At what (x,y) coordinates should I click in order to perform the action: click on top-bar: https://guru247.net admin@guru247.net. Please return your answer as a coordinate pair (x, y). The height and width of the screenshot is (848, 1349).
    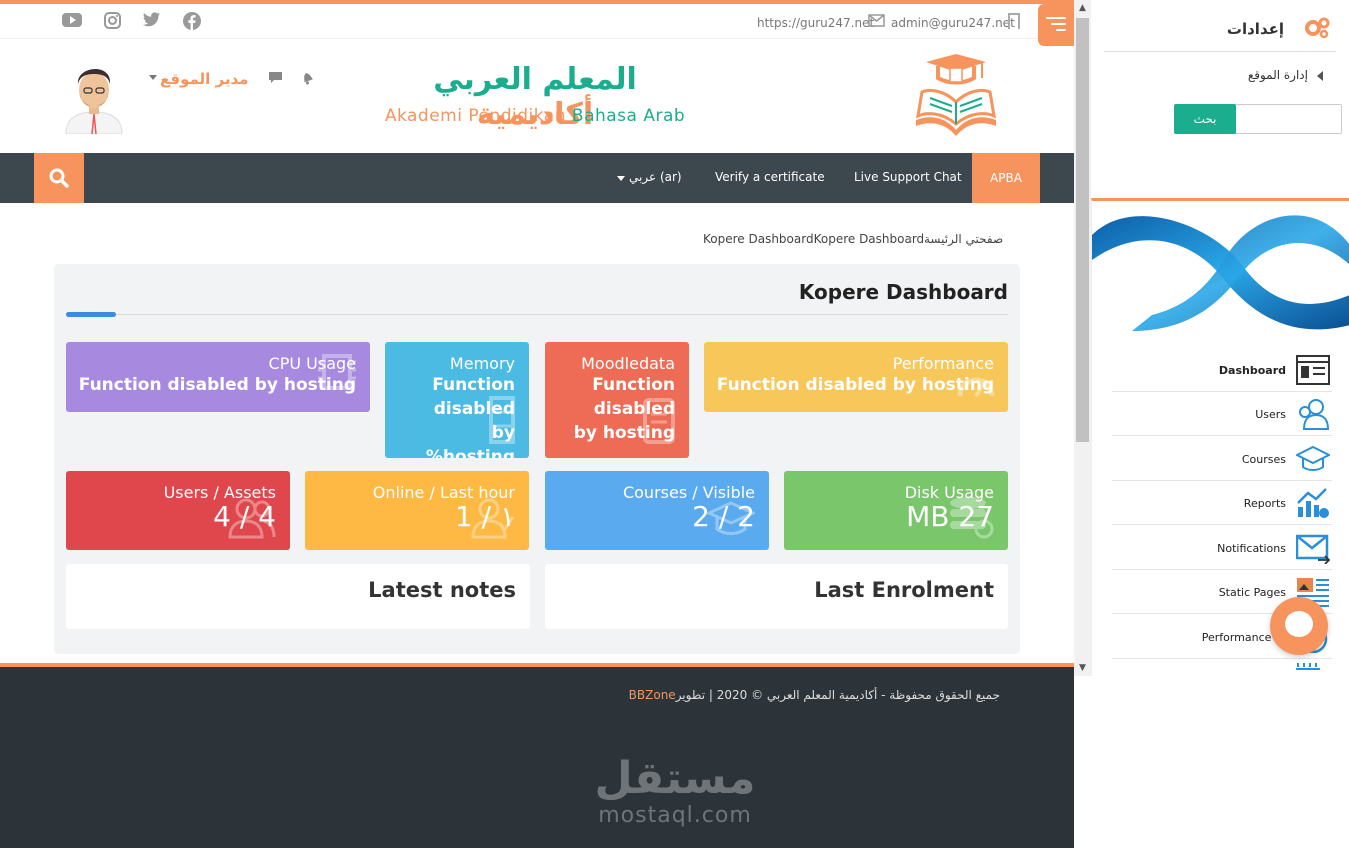
    Looking at the image, I should click on (537, 21).